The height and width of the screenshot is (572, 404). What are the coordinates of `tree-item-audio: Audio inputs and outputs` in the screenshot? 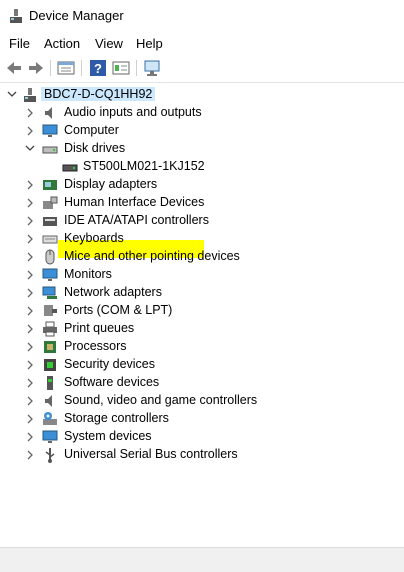 It's located at (202, 113).